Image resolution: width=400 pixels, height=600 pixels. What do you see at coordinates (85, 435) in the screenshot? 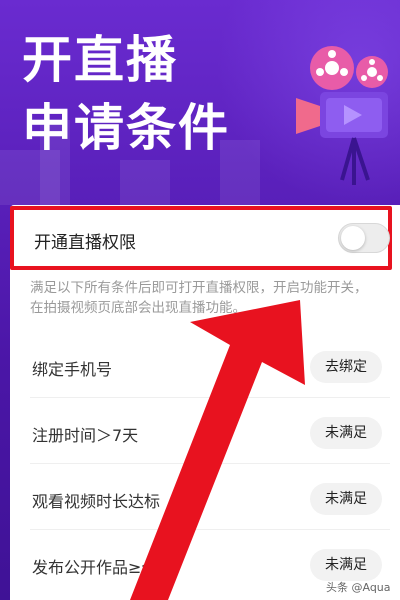
I see `condition-label: 注册时间＞7天` at bounding box center [85, 435].